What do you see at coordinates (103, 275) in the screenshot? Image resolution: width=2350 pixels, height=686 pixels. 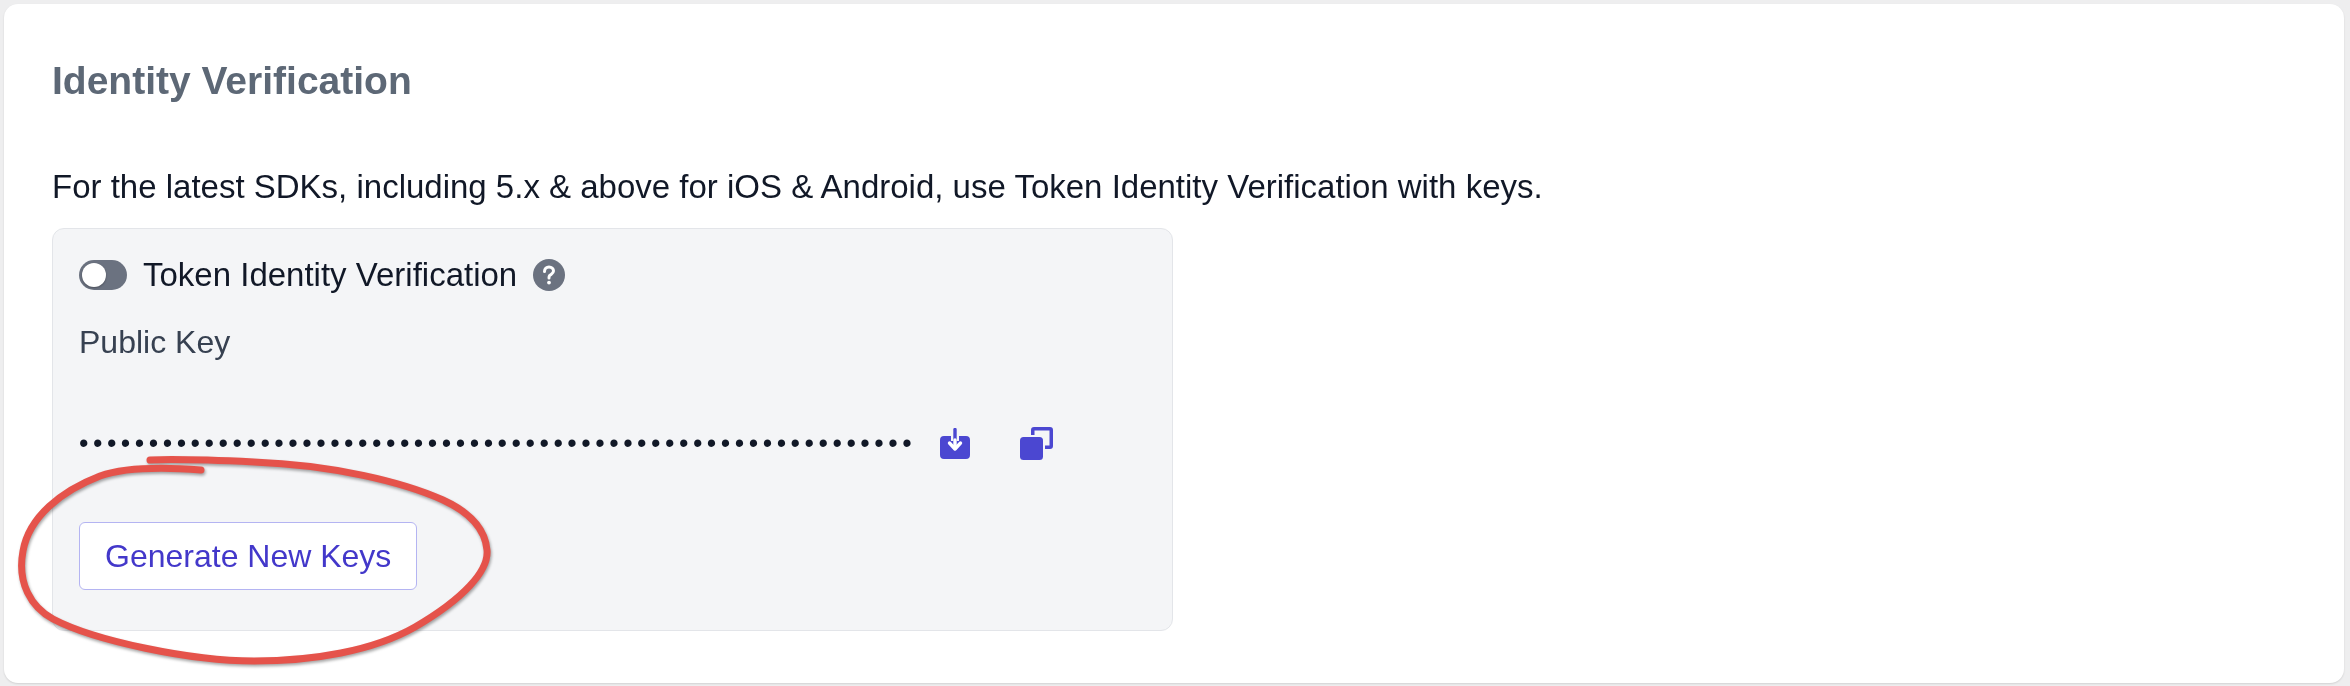 I see `toggle-switch` at bounding box center [103, 275].